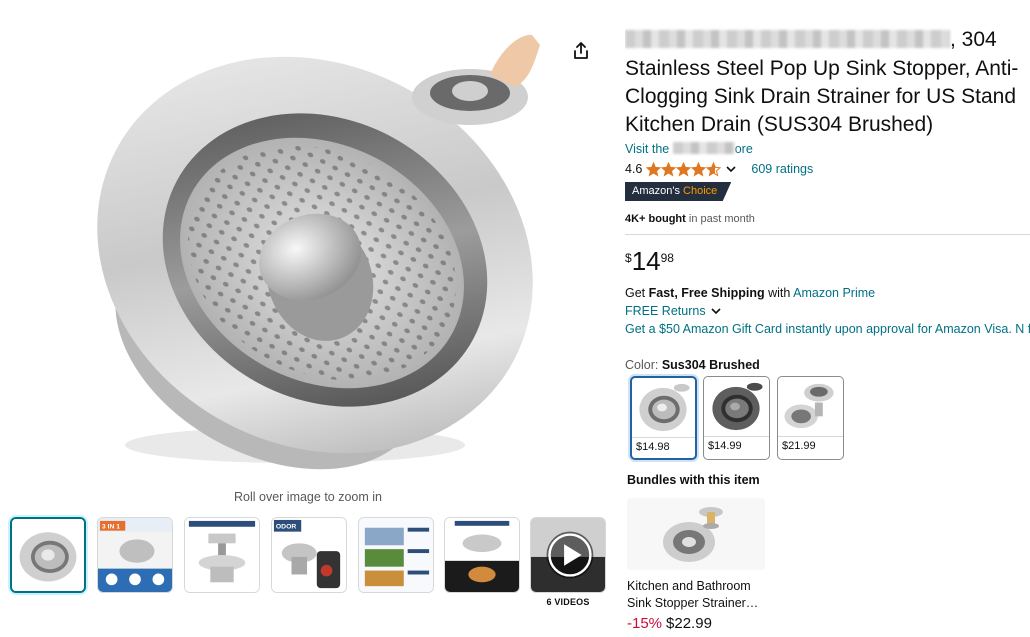 The height and width of the screenshot is (637, 1030). Describe the element at coordinates (222, 555) in the screenshot. I see `thumb-material` at that location.